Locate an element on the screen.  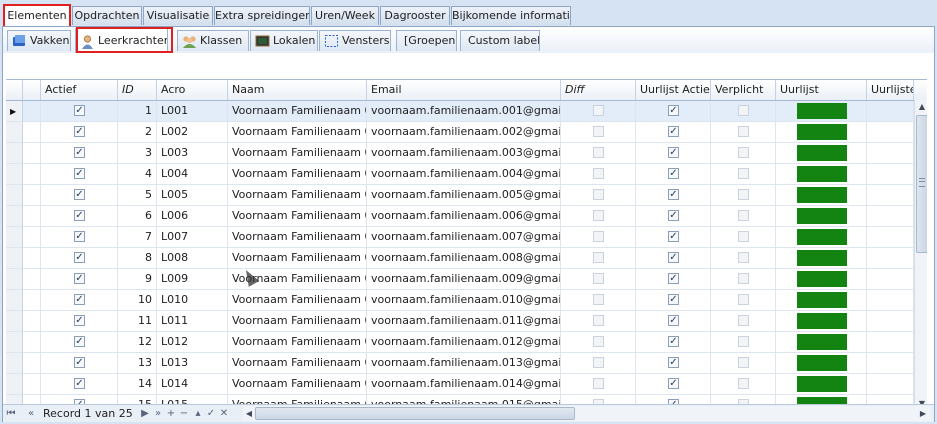
subtab-custom-labels: Custom labels is located at coordinates (500, 40).